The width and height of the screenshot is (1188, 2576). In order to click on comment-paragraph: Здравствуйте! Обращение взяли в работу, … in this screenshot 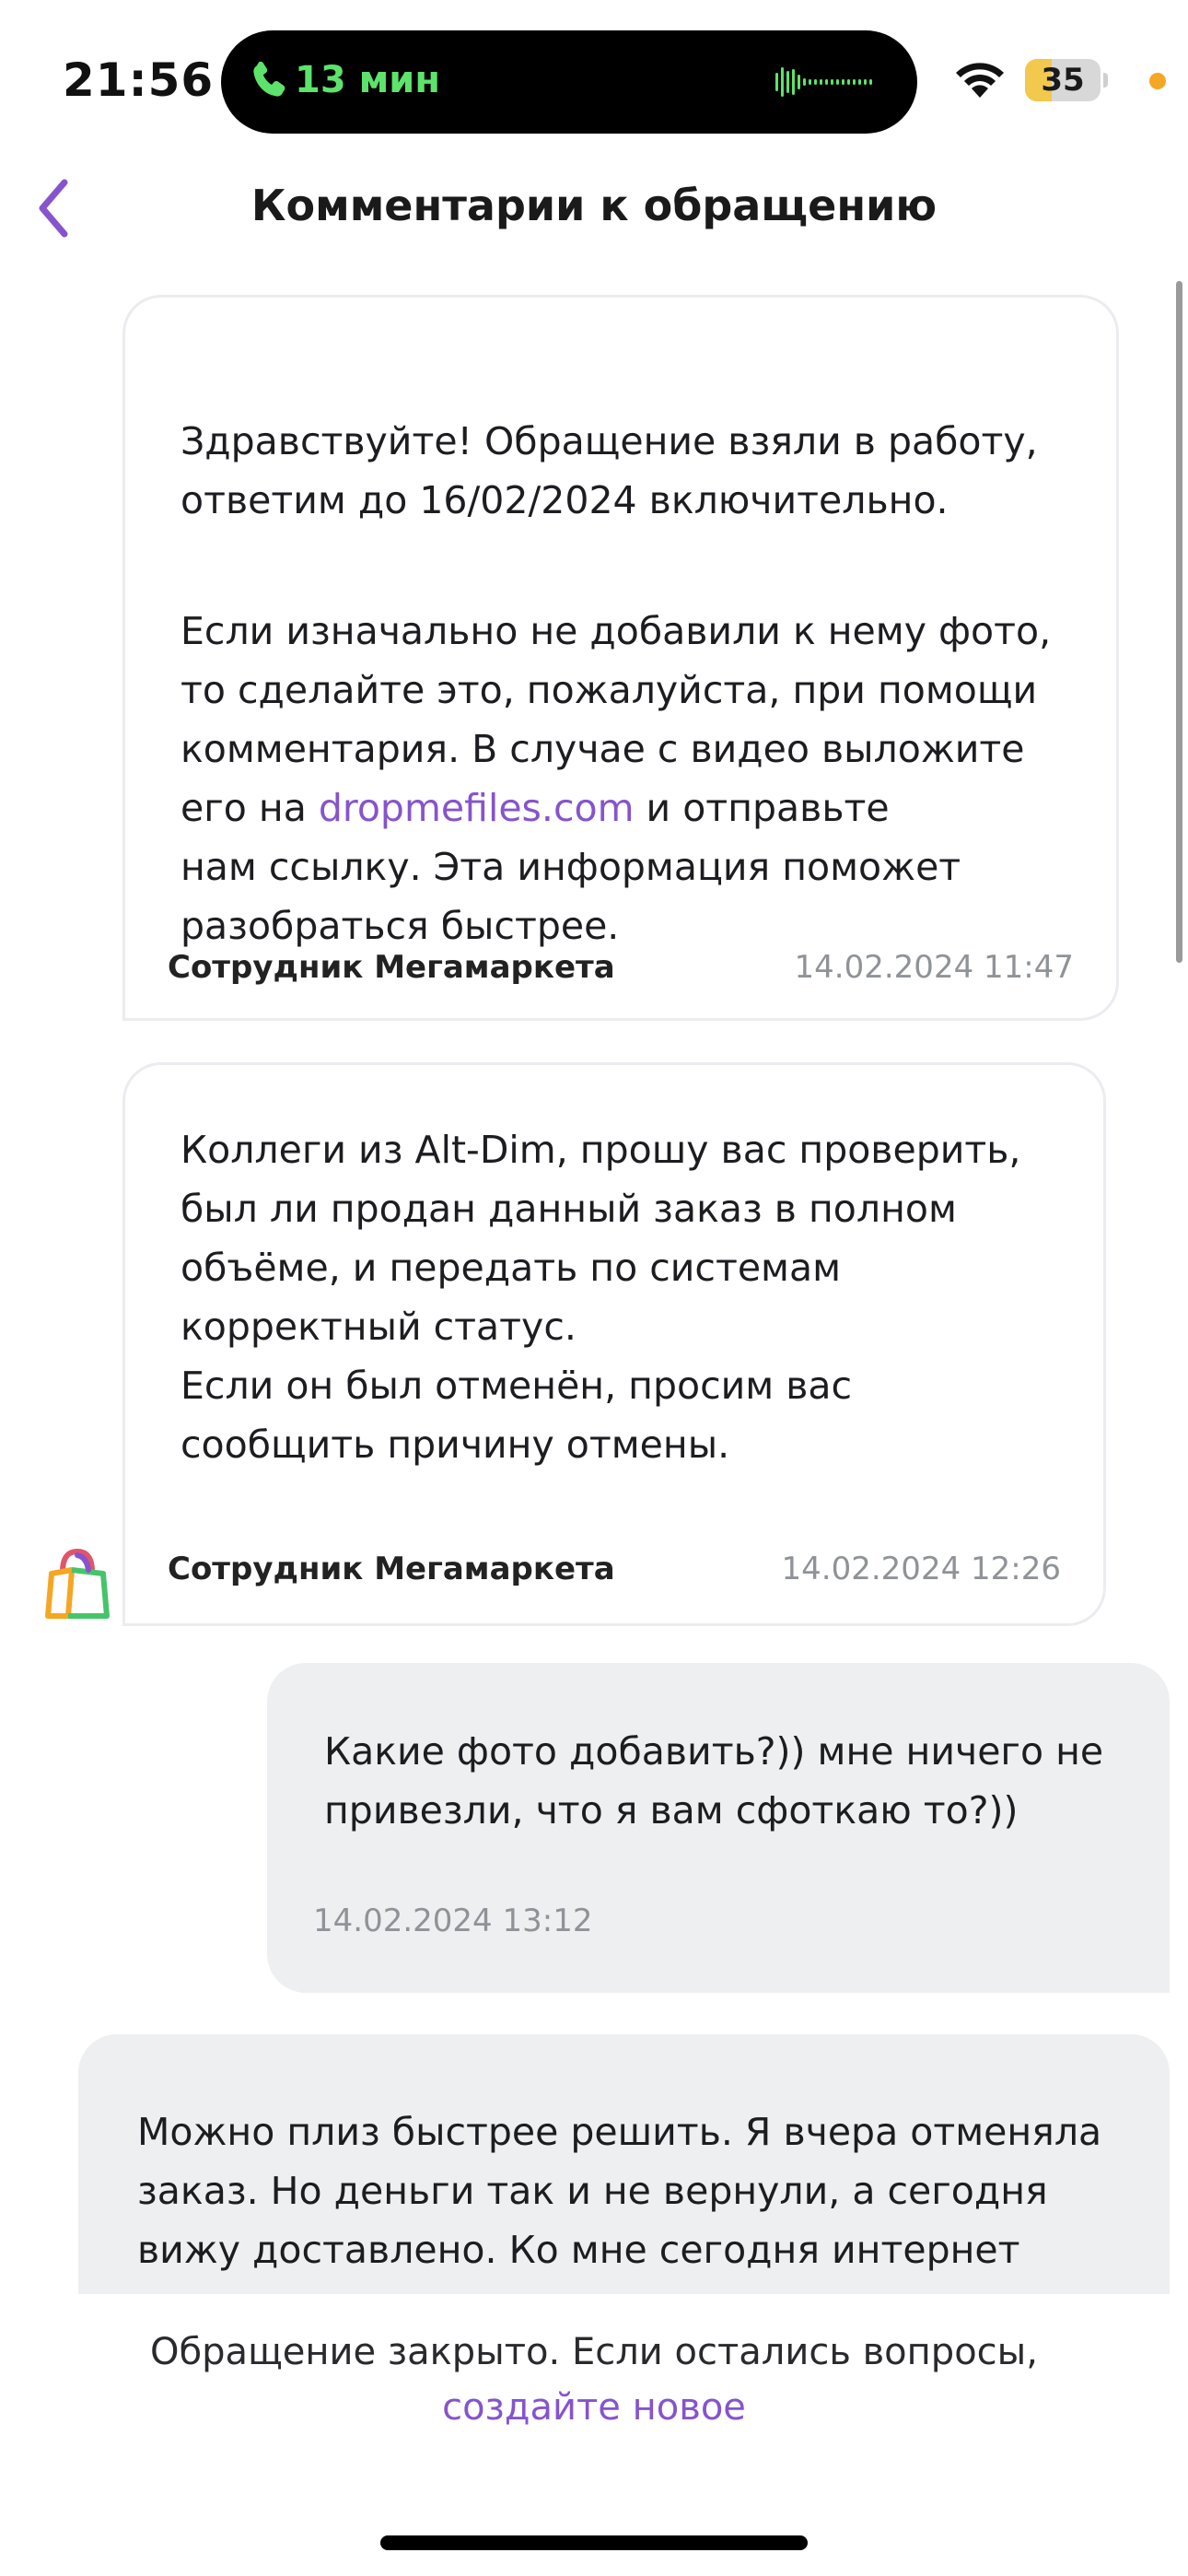, I will do `click(609, 470)`.